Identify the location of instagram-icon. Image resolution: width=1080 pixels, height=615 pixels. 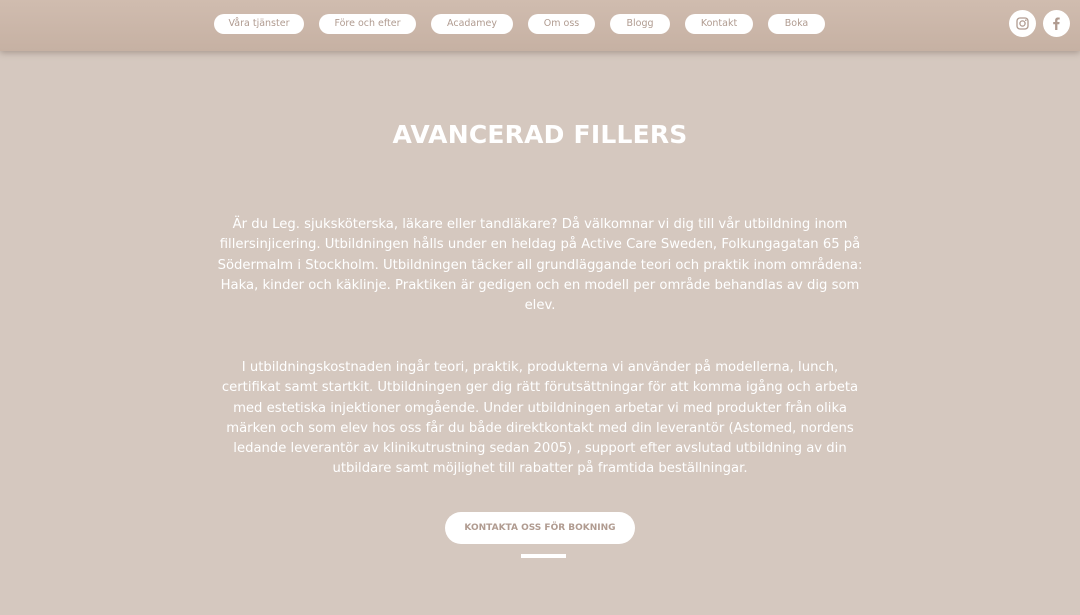
(1022, 23).